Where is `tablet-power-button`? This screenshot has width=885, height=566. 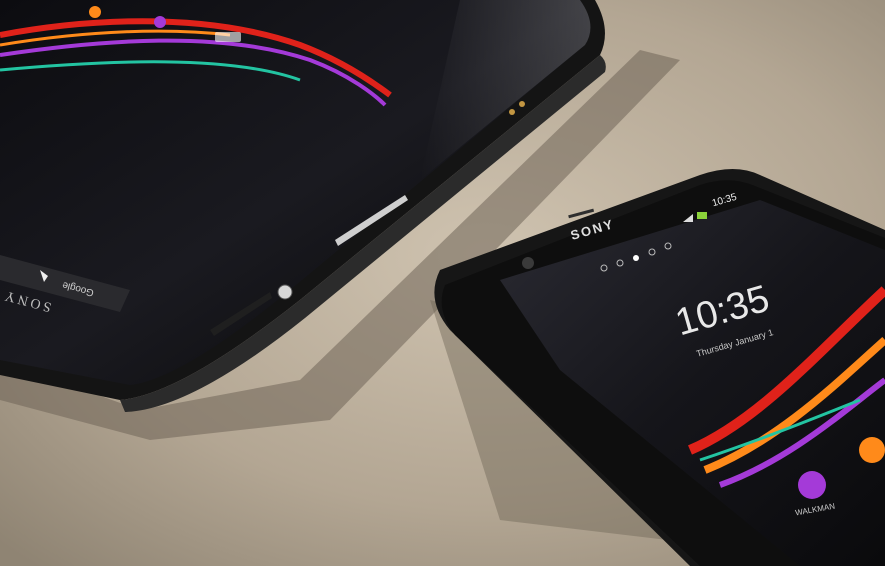
tablet-power-button is located at coordinates (285, 292).